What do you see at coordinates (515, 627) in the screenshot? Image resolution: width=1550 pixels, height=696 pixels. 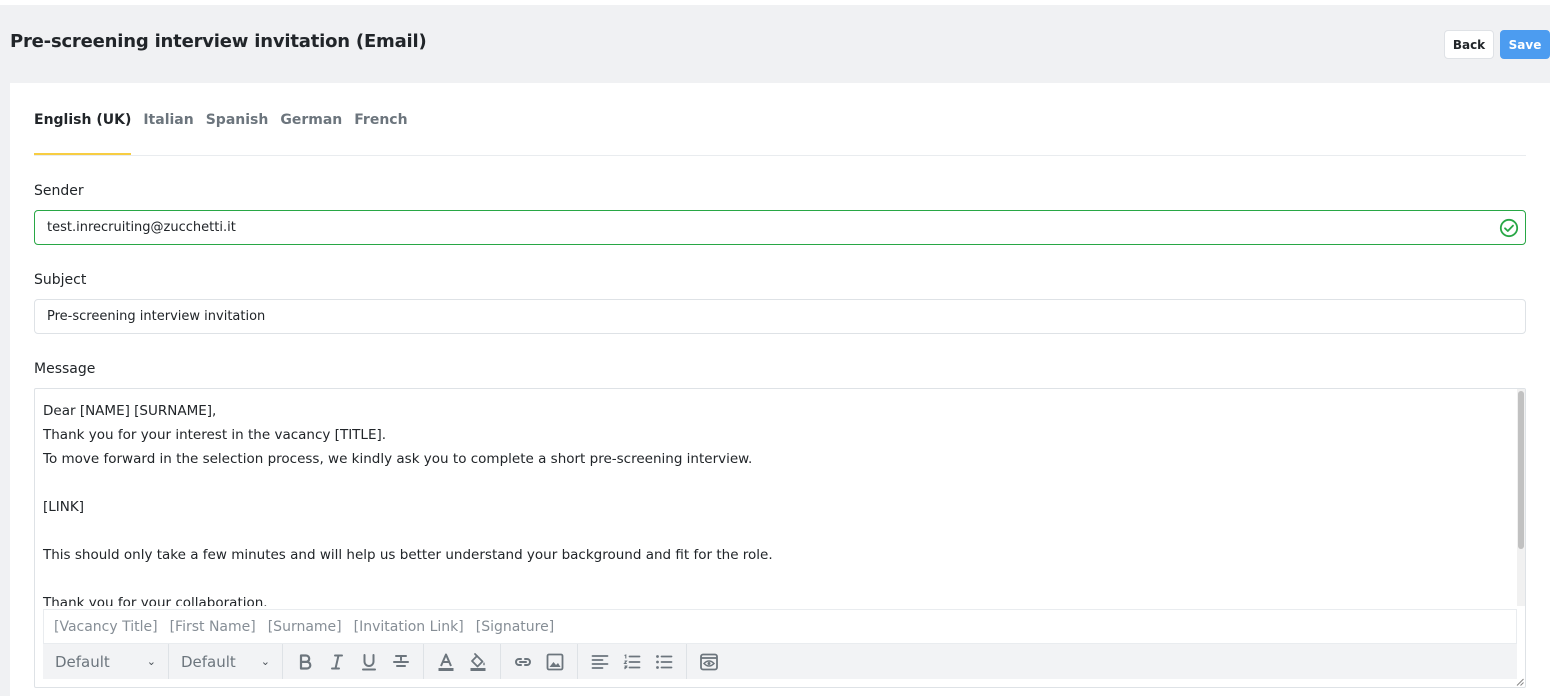 I see `placeholder-signature: [Signature]` at bounding box center [515, 627].